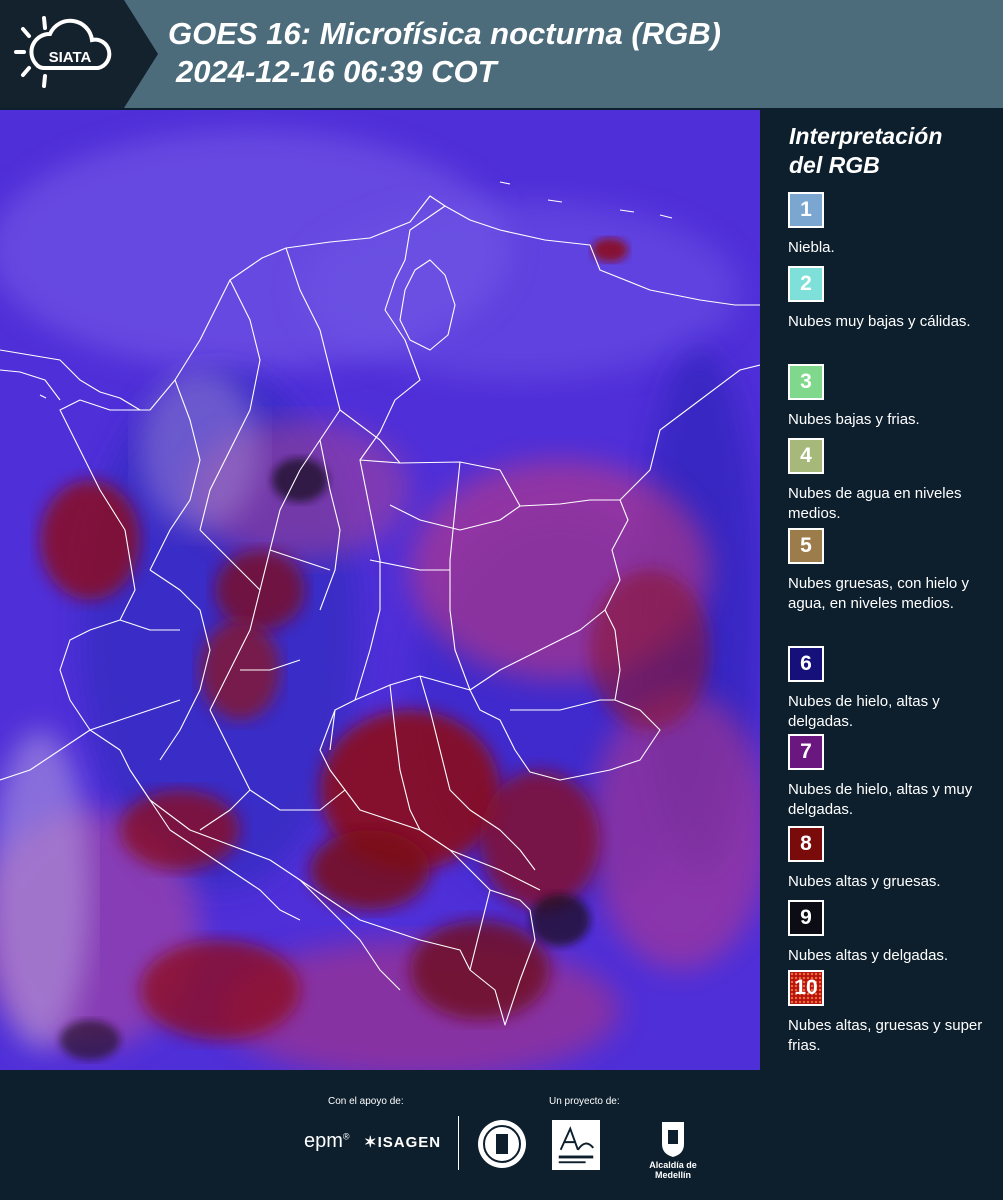  What do you see at coordinates (893, 397) in the screenshot?
I see `legend-item-3: 3 Nubes bajas y frias.` at bounding box center [893, 397].